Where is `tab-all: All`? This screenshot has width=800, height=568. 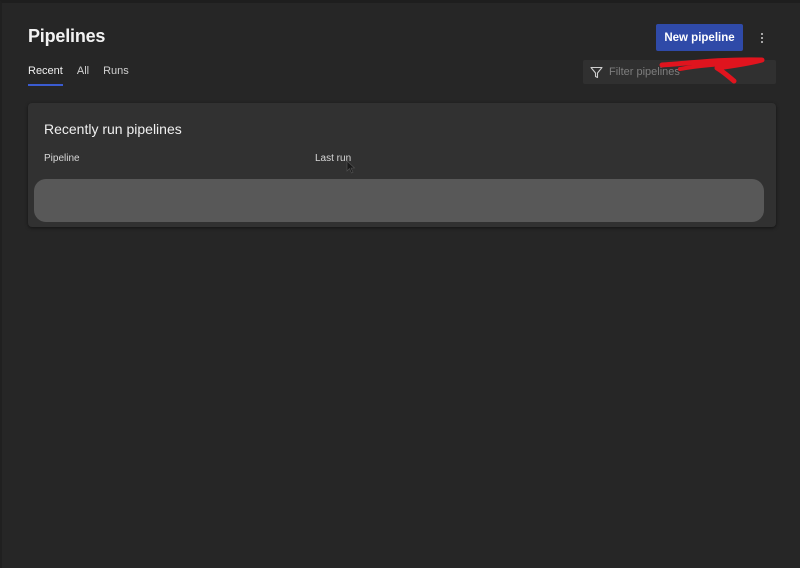 tab-all: All is located at coordinates (83, 75).